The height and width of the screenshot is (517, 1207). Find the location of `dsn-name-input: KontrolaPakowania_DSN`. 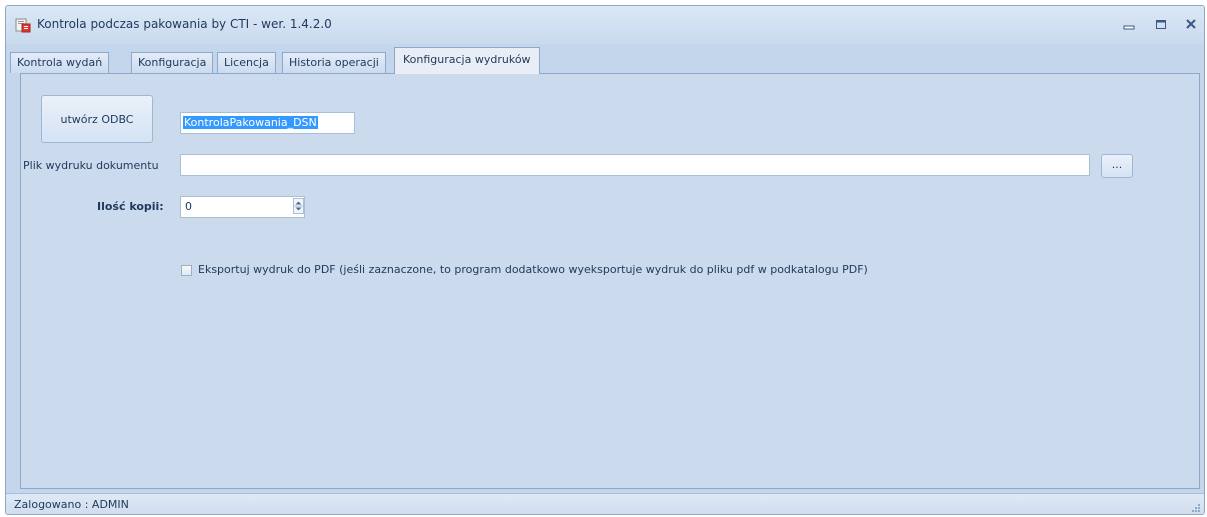

dsn-name-input: KontrolaPakowania_DSN is located at coordinates (267, 123).